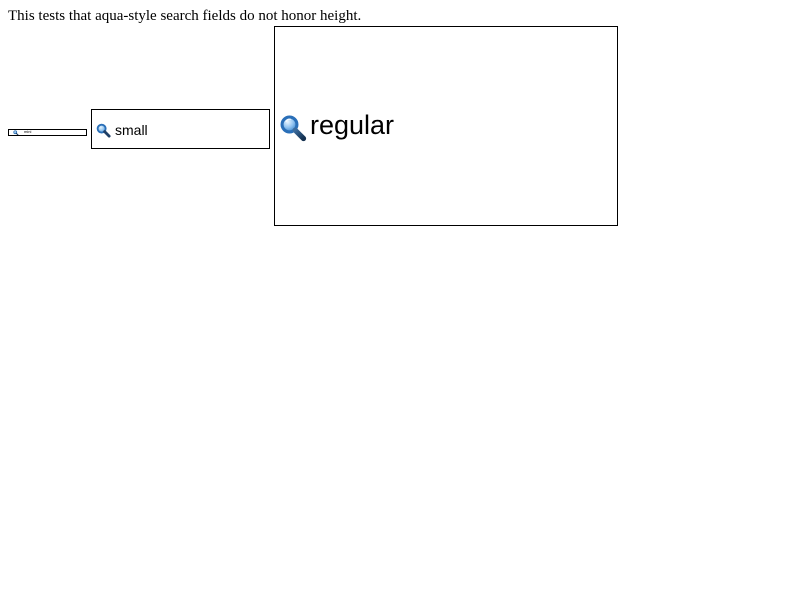  I want to click on search-input-small: small, so click(180, 129).